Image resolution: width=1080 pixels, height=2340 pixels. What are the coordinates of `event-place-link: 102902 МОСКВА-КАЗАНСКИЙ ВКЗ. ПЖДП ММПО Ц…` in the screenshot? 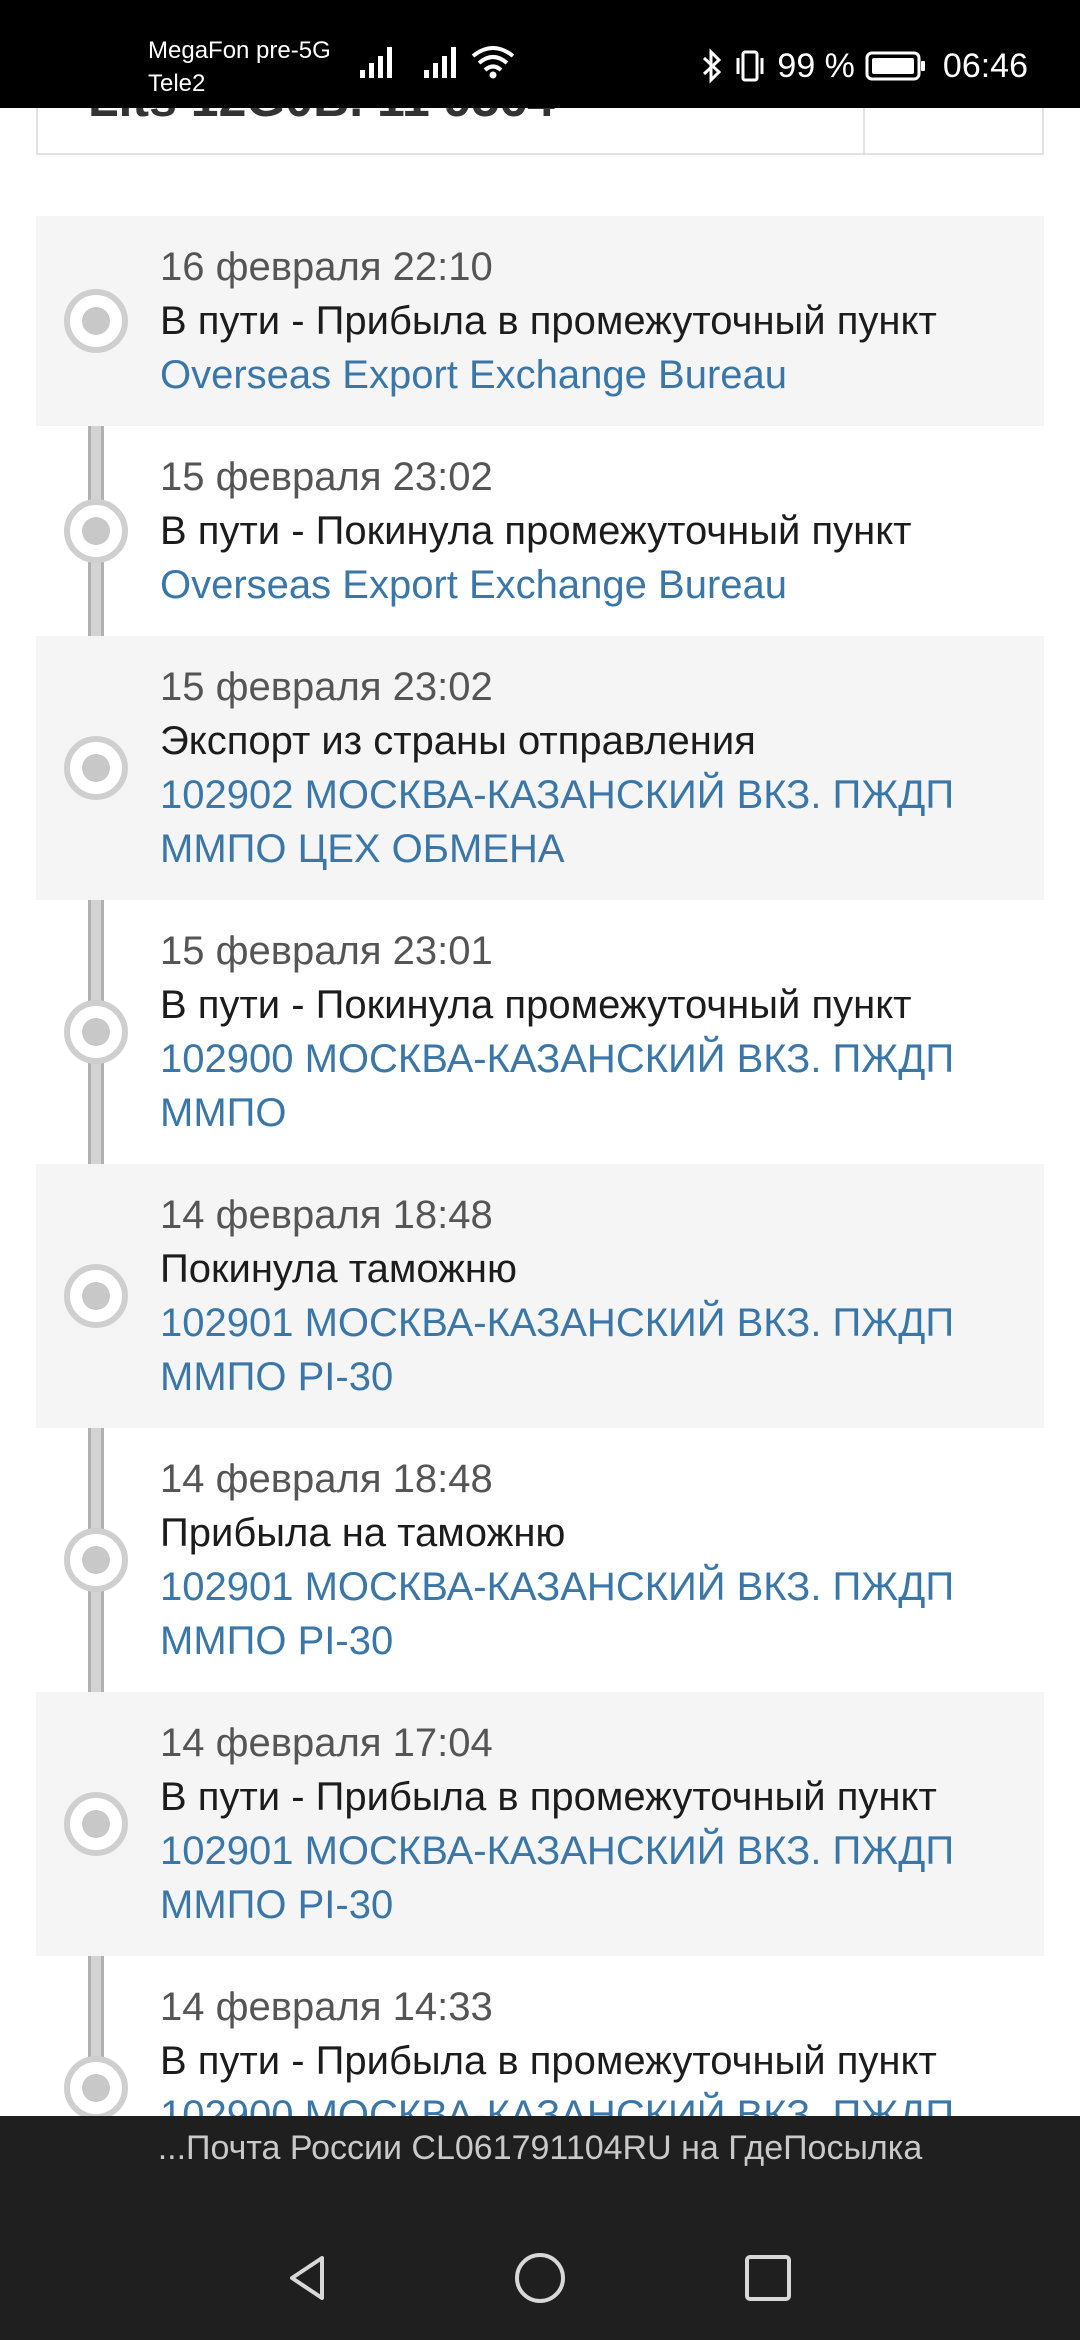 It's located at (592, 822).